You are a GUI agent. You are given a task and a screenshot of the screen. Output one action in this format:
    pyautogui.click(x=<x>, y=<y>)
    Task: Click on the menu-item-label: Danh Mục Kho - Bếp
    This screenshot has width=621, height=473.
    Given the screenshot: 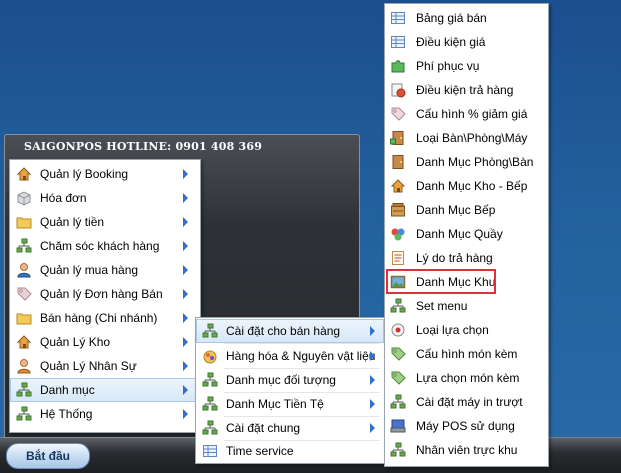 What is the action you would take?
    pyautogui.click(x=472, y=186)
    